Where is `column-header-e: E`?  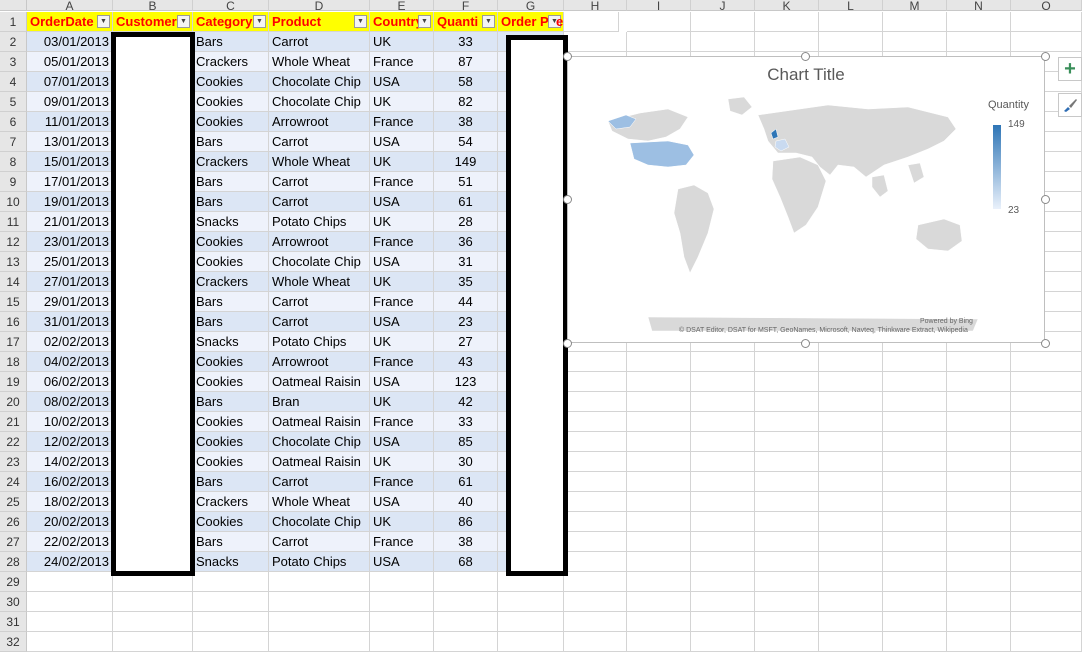
column-header-e: E is located at coordinates (402, 5).